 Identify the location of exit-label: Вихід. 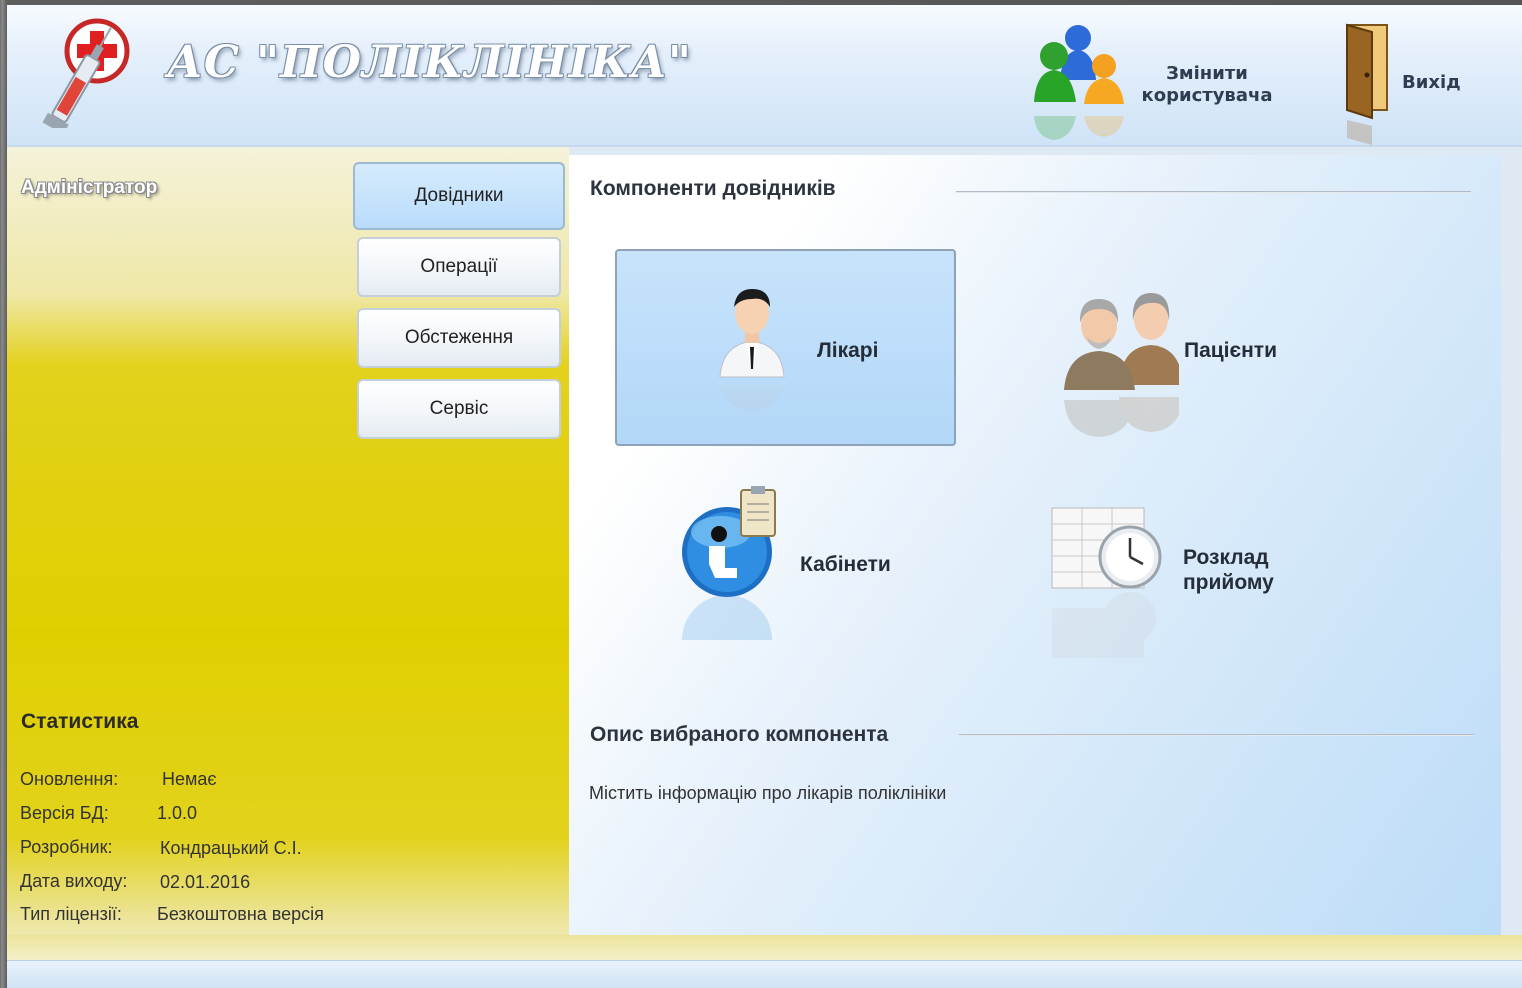
(1431, 82).